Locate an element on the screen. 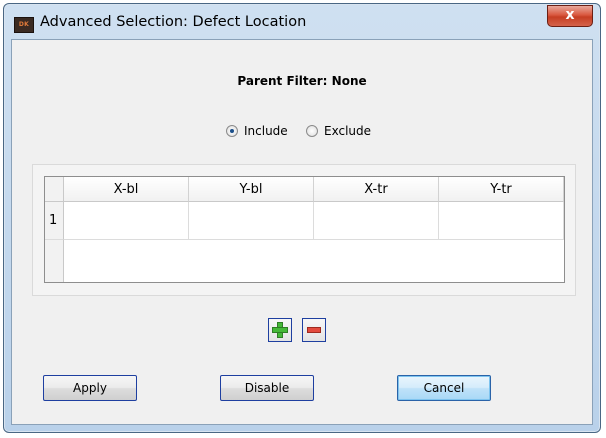 The image size is (606, 438). parent-filter-label: Parent Filter: None is located at coordinates (302, 81).